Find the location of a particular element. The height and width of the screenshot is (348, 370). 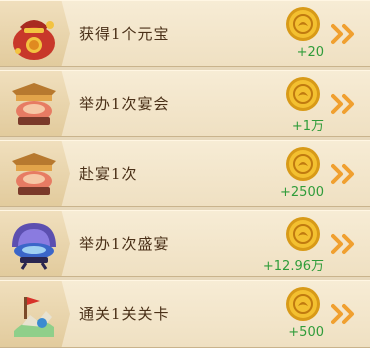

task-title: 举办1次盛宴 is located at coordinates (124, 244).